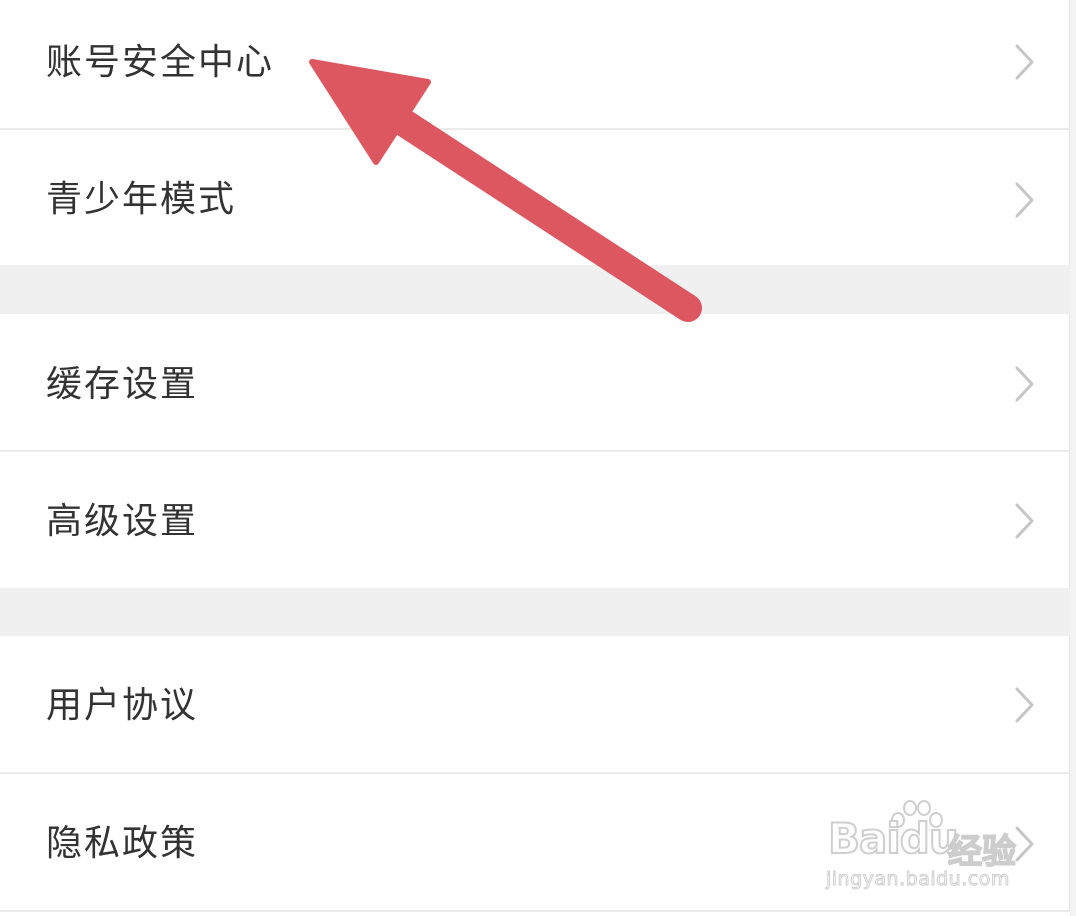 The width and height of the screenshot is (1076, 916). What do you see at coordinates (535, 382) in the screenshot?
I see `settings-item-cache-settings: 缓存设置` at bounding box center [535, 382].